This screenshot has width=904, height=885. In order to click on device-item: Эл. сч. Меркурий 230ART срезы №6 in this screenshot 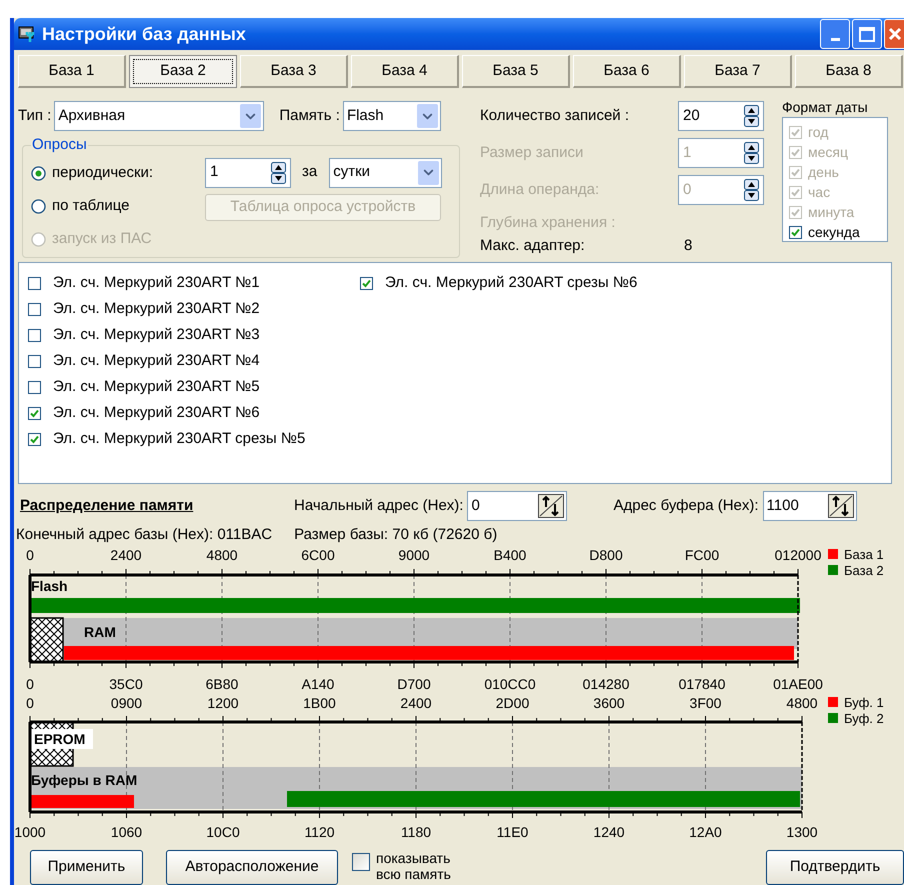, I will do `click(499, 283)`.